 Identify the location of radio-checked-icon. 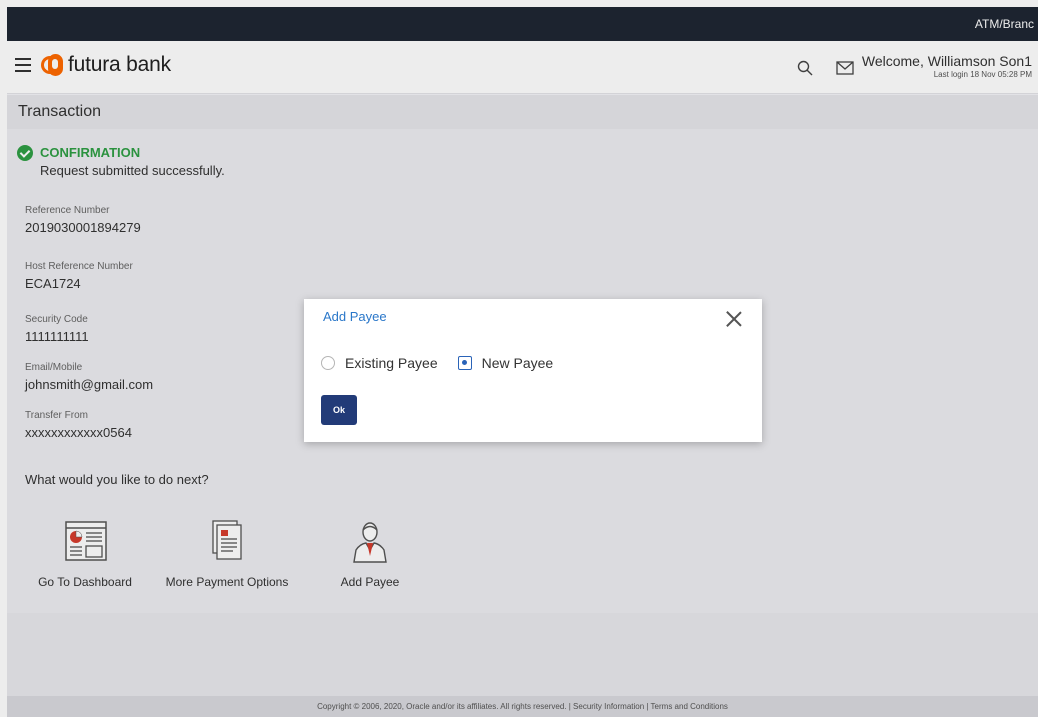
(464, 363).